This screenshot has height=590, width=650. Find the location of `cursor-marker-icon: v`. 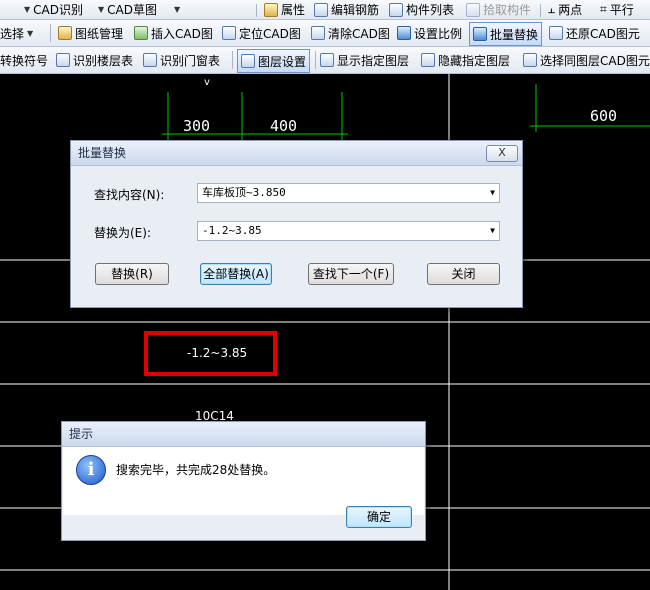

cursor-marker-icon: v is located at coordinates (207, 82).